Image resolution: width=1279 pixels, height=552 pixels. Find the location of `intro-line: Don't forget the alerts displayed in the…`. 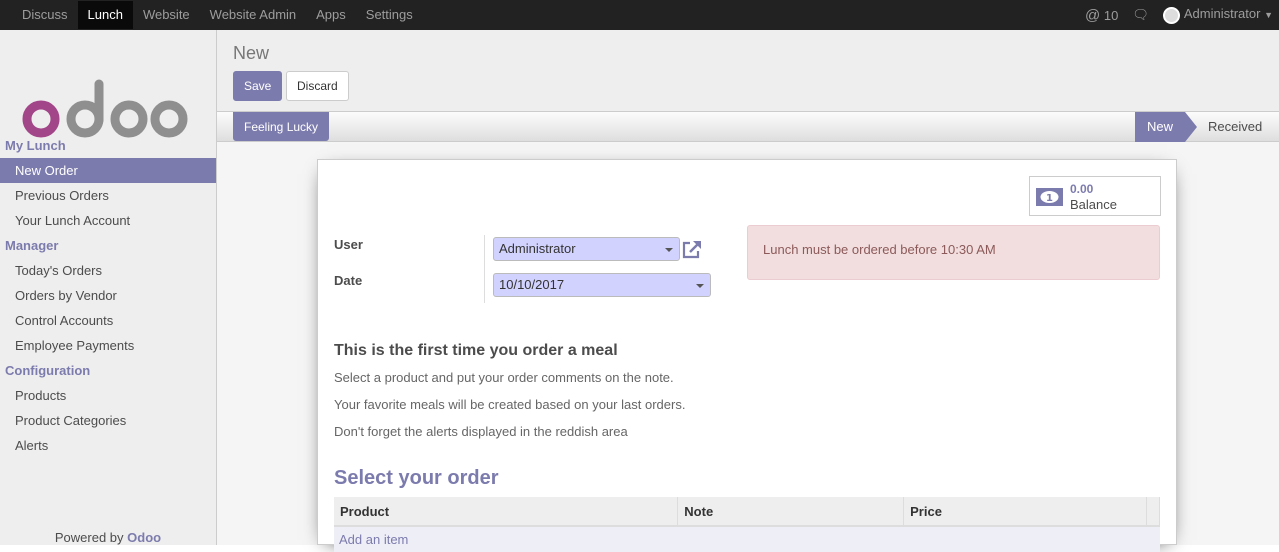

intro-line: Don't forget the alerts displayed in the… is located at coordinates (481, 431).